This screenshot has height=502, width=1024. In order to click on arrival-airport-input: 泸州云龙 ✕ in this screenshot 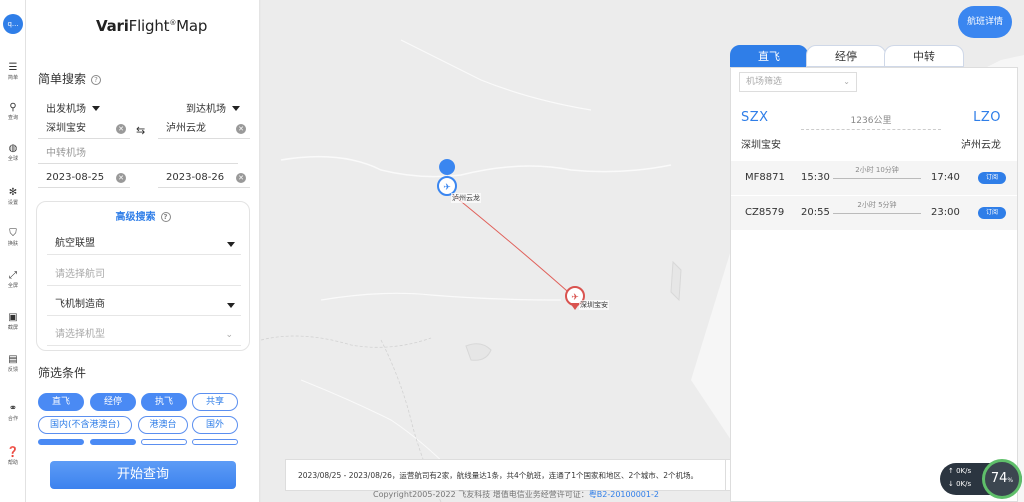, I will do `click(204, 129)`.